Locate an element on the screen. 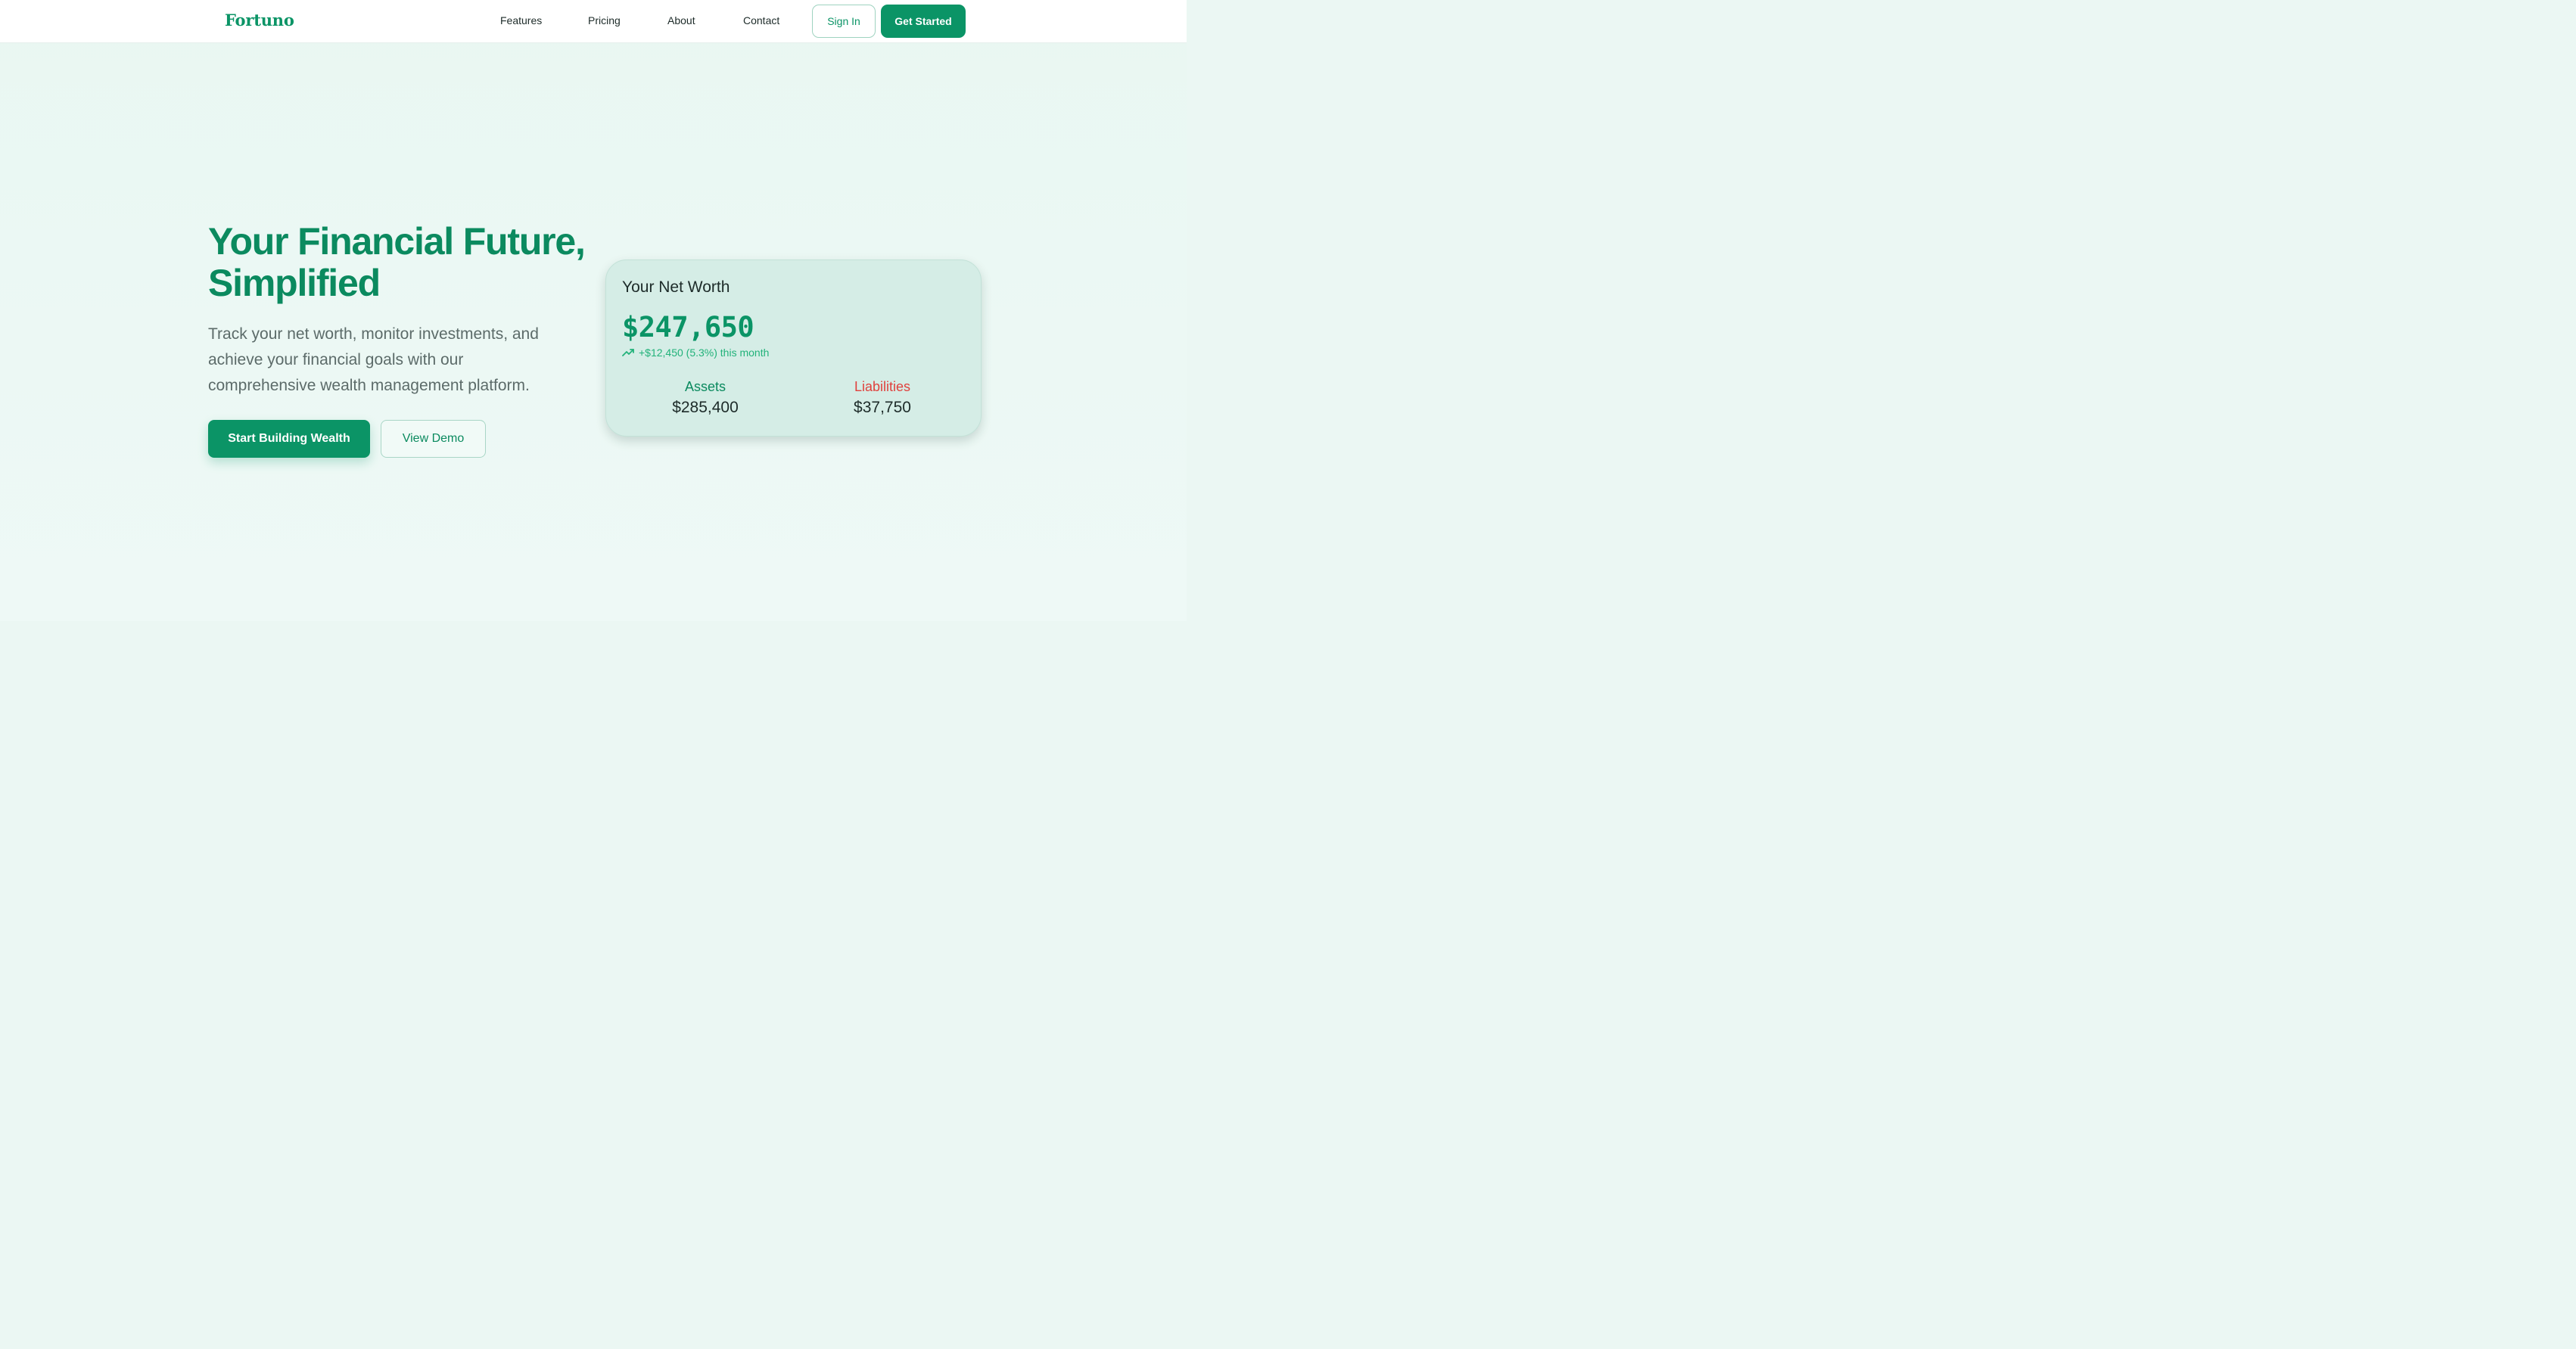 The height and width of the screenshot is (1349, 2576). net-worth-title: Your Net Worth is located at coordinates (676, 287).